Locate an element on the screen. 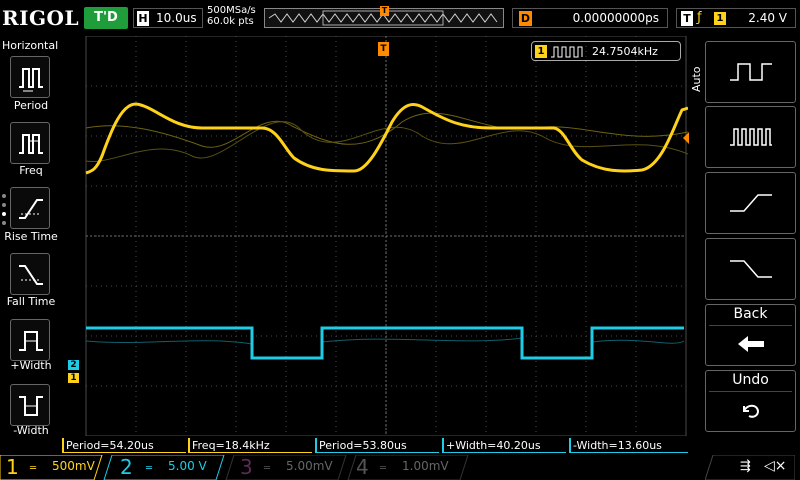 This screenshot has width=800, height=480. rise-time-button is located at coordinates (30, 208).